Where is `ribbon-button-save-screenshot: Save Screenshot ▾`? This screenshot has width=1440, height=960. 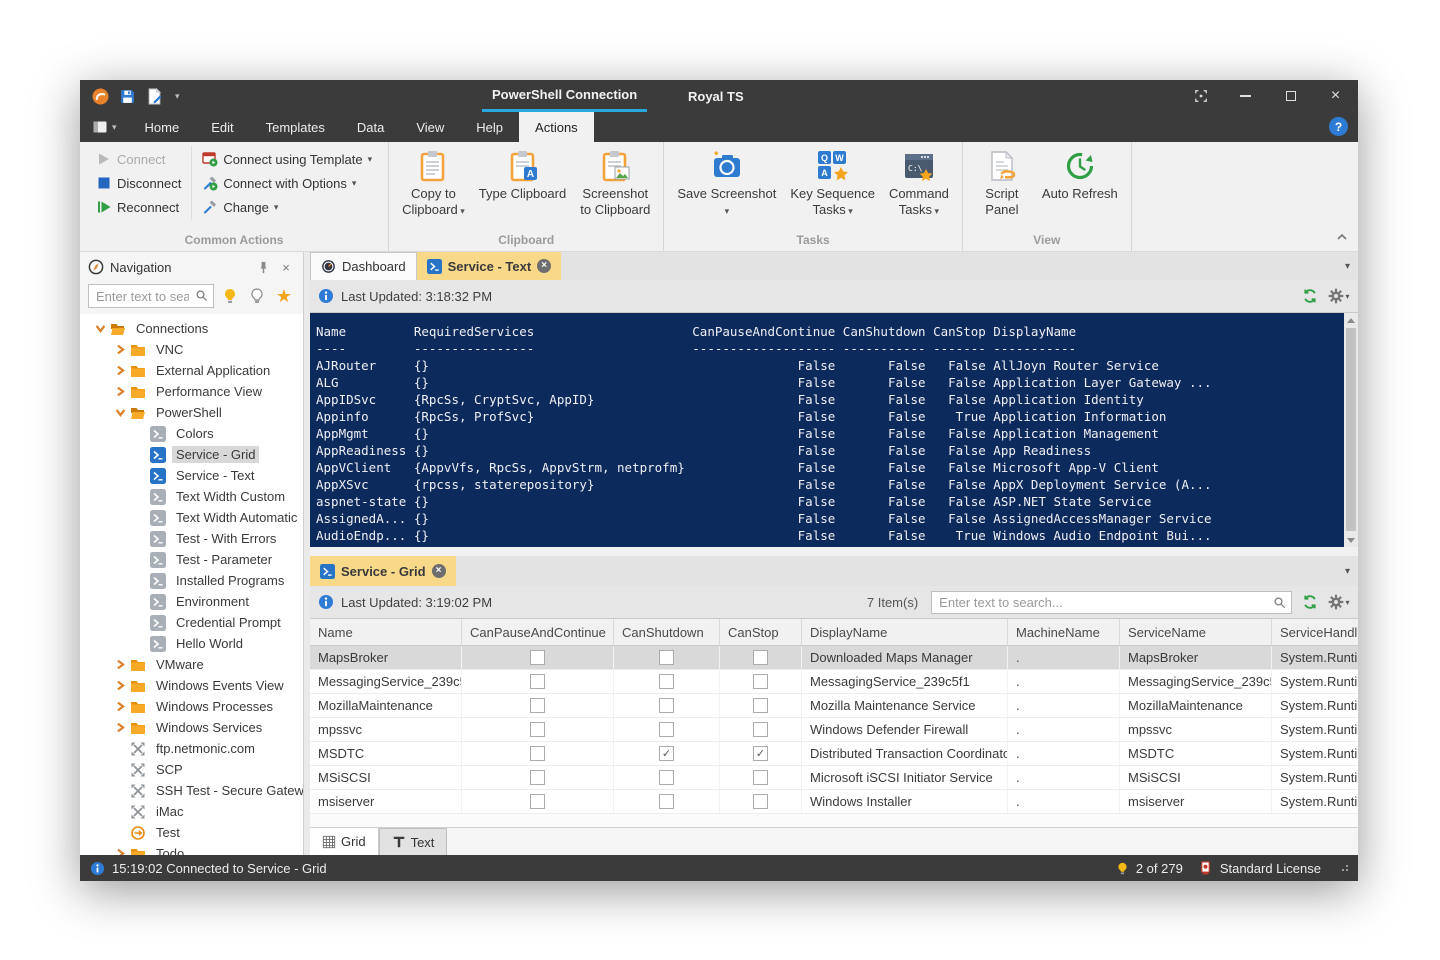
ribbon-button-save-screenshot: Save Screenshot ▾ is located at coordinates (726, 183).